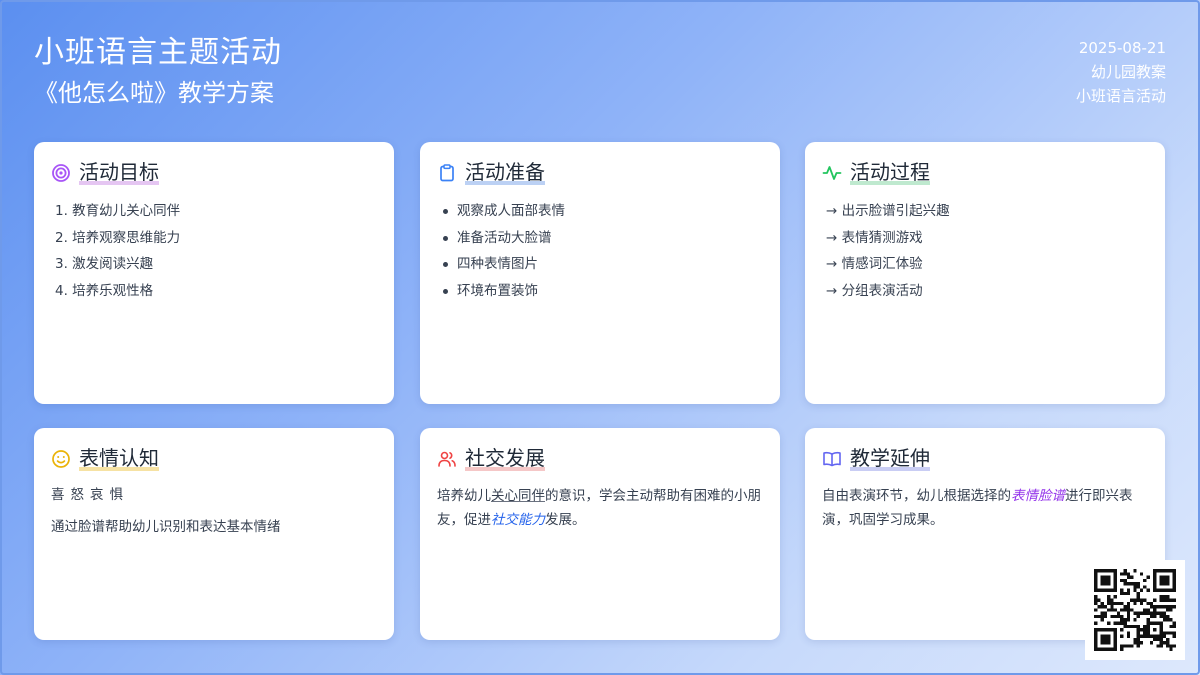  What do you see at coordinates (214, 173) in the screenshot?
I see `card-header: 活动目标` at bounding box center [214, 173].